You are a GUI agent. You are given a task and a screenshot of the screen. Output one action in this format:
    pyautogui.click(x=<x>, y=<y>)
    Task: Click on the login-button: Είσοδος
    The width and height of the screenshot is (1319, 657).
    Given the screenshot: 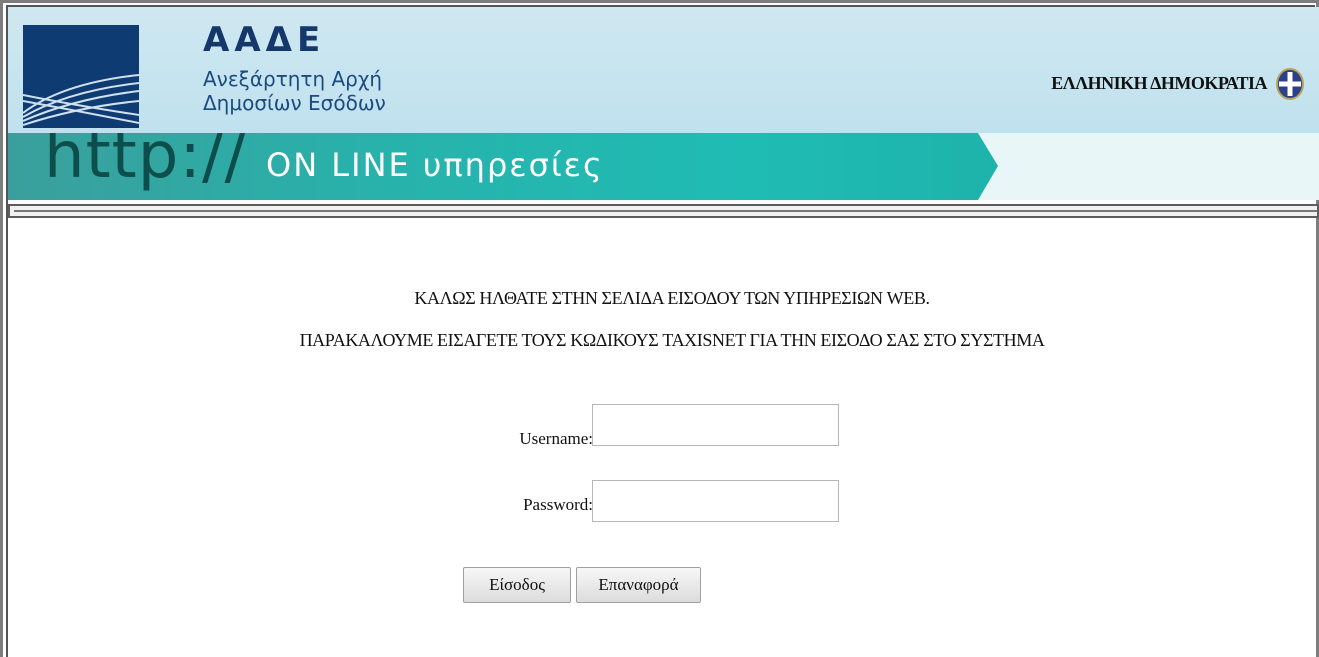 What is the action you would take?
    pyautogui.click(x=517, y=585)
    